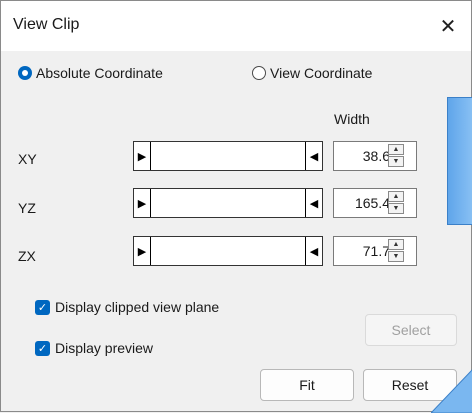  I want to click on width-column-header: Width, so click(352, 119).